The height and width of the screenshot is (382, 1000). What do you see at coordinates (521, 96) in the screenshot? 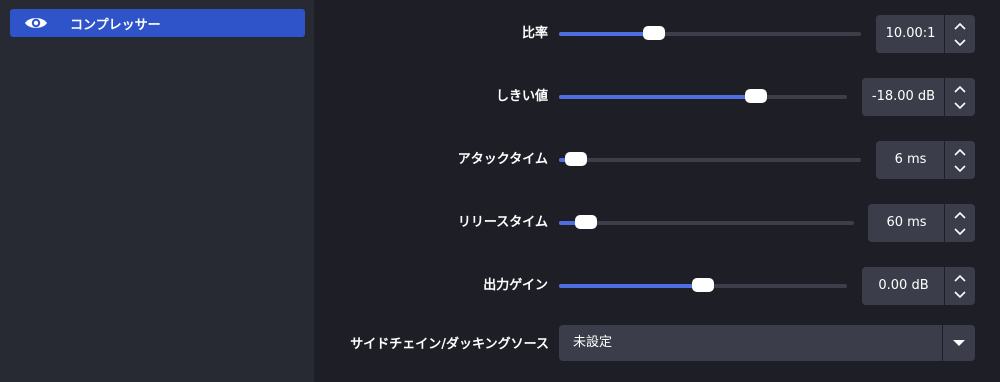
I see `threshold-label: しきい値` at bounding box center [521, 96].